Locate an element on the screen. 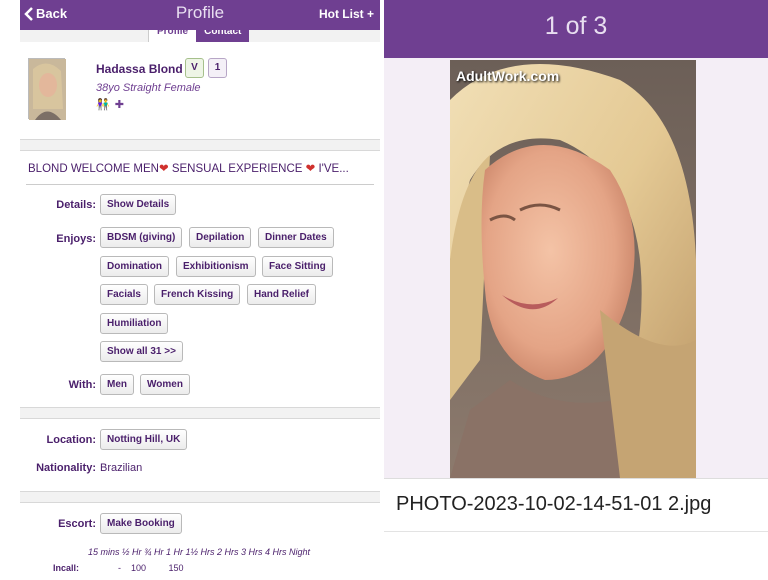  nationality-label: Nationality: is located at coordinates (66, 468).